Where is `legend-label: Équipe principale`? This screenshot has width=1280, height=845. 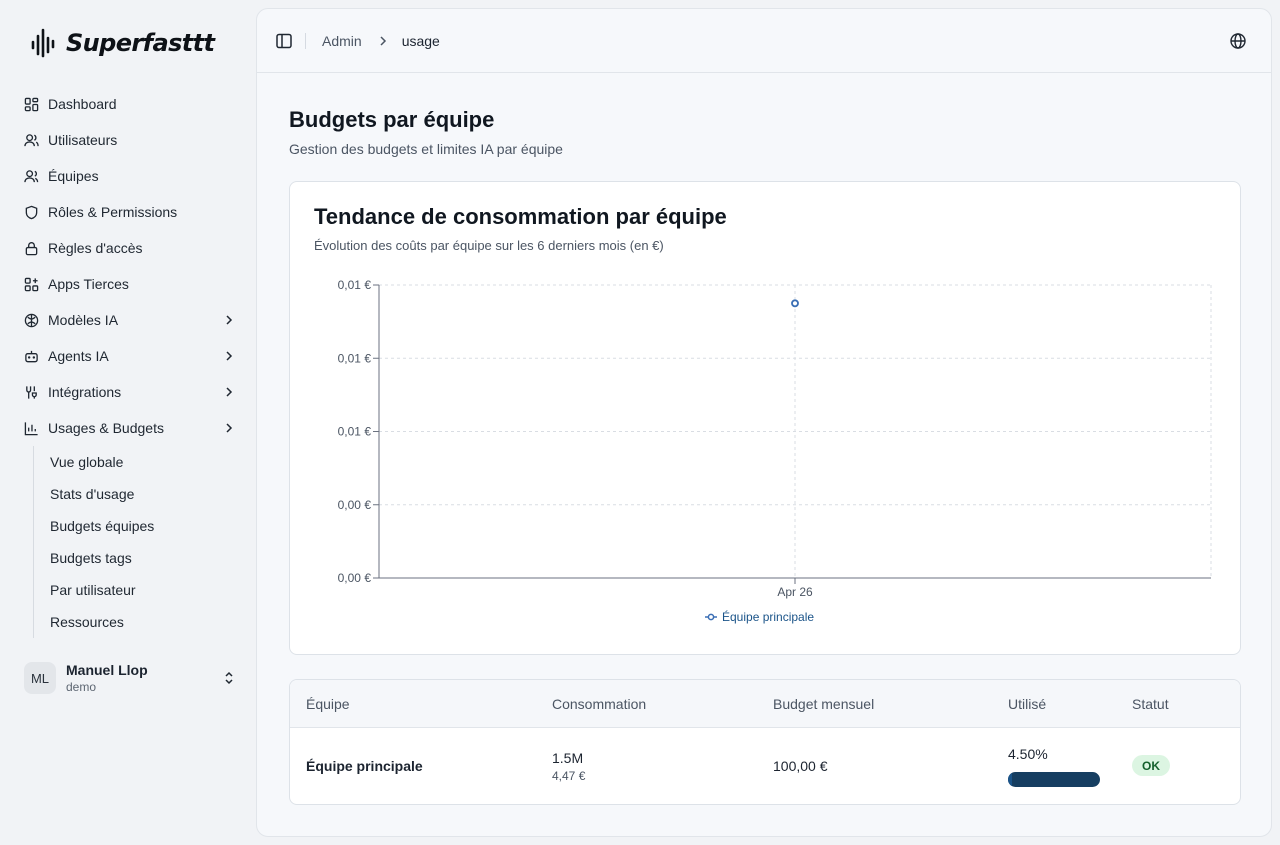
legend-label: Équipe principale is located at coordinates (768, 616).